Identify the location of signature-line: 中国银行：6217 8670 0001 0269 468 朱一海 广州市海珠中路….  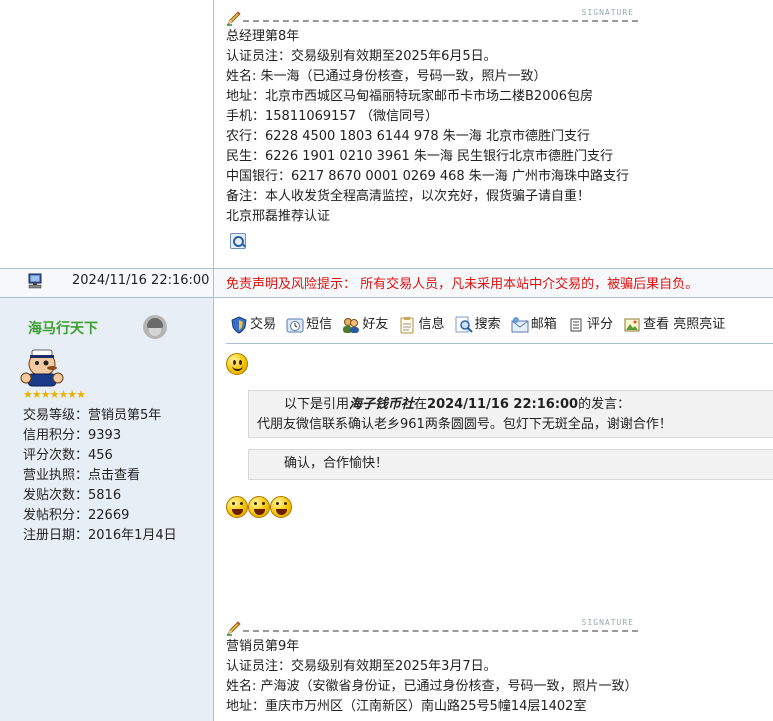
(427, 176).